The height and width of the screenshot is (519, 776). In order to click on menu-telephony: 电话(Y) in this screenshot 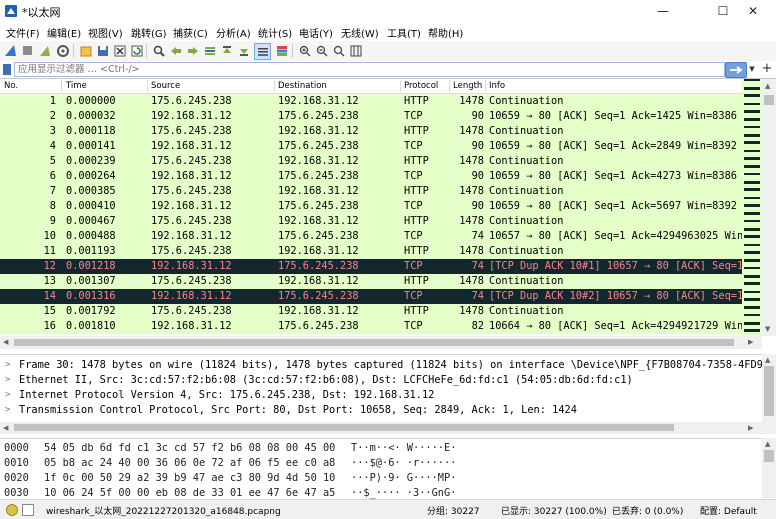, I will do `click(316, 32)`.